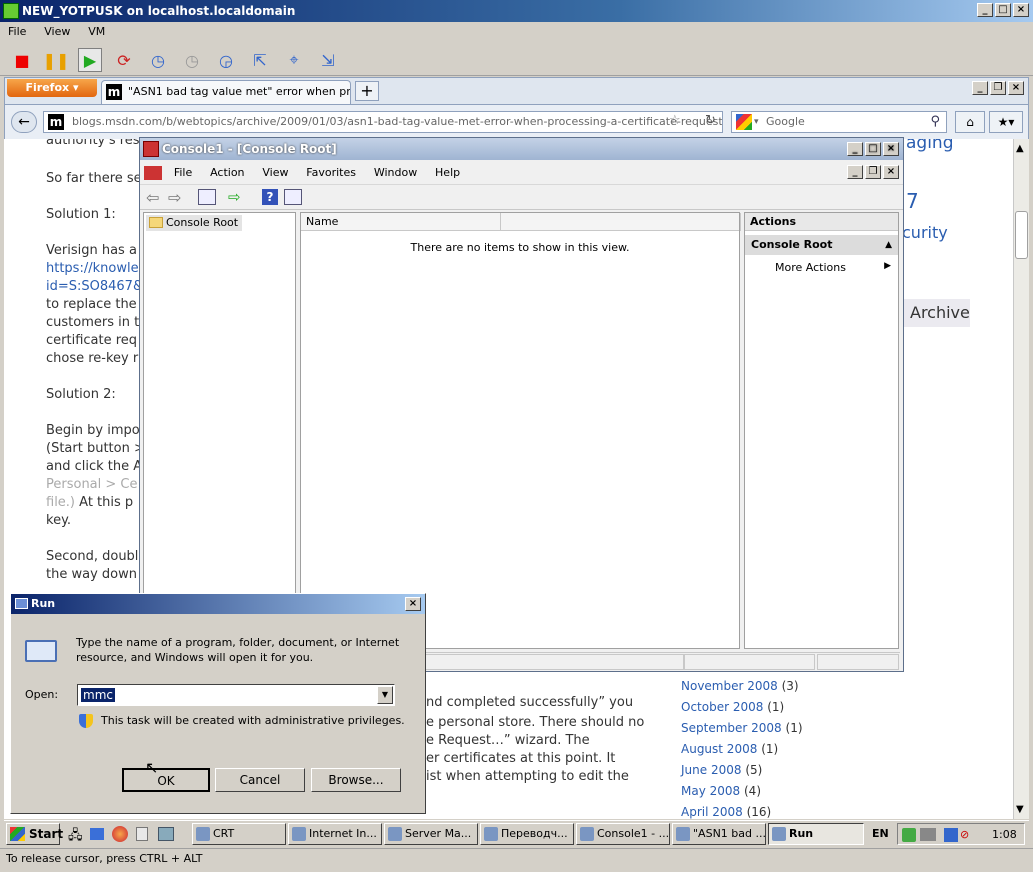 The image size is (1033, 872). Describe the element at coordinates (56, 60) in the screenshot. I see `pause-icon: ❚❚` at that location.